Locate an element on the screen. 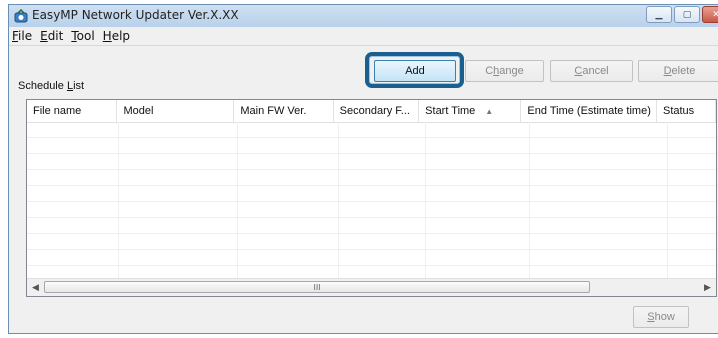  cancel-label: ancel is located at coordinates (595, 71).